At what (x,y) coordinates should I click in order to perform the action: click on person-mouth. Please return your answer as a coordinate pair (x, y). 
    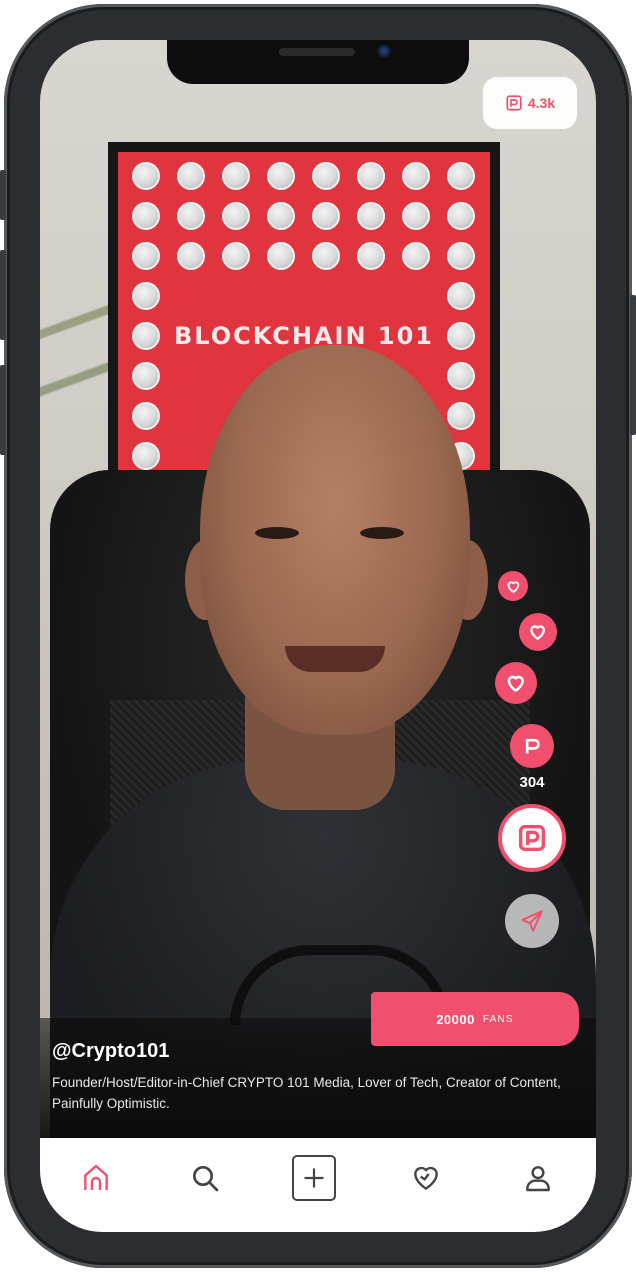
    Looking at the image, I should click on (335, 659).